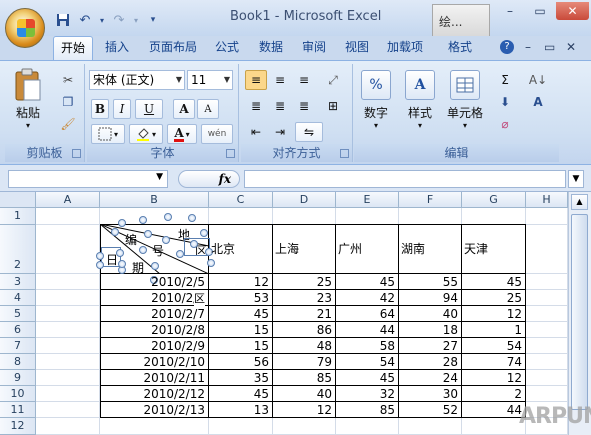 This screenshot has height=435, width=591. What do you see at coordinates (18, 426) in the screenshot?
I see `row-header: 12` at bounding box center [18, 426].